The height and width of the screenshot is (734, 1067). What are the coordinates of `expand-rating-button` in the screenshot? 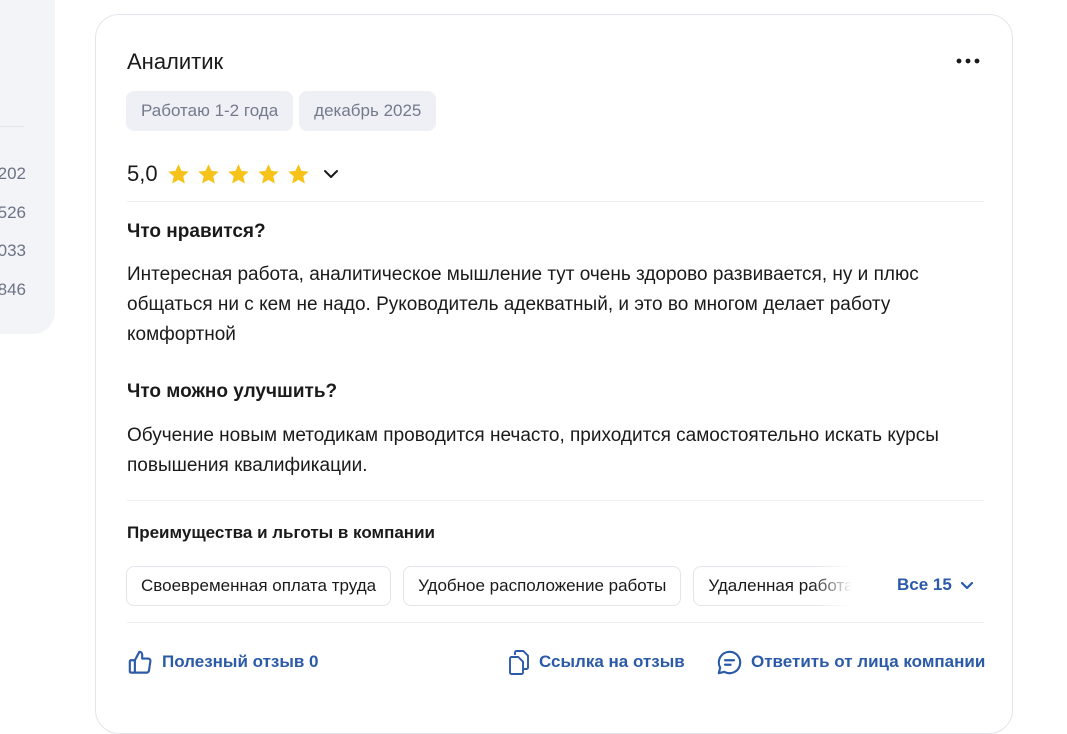 It's located at (331, 174).